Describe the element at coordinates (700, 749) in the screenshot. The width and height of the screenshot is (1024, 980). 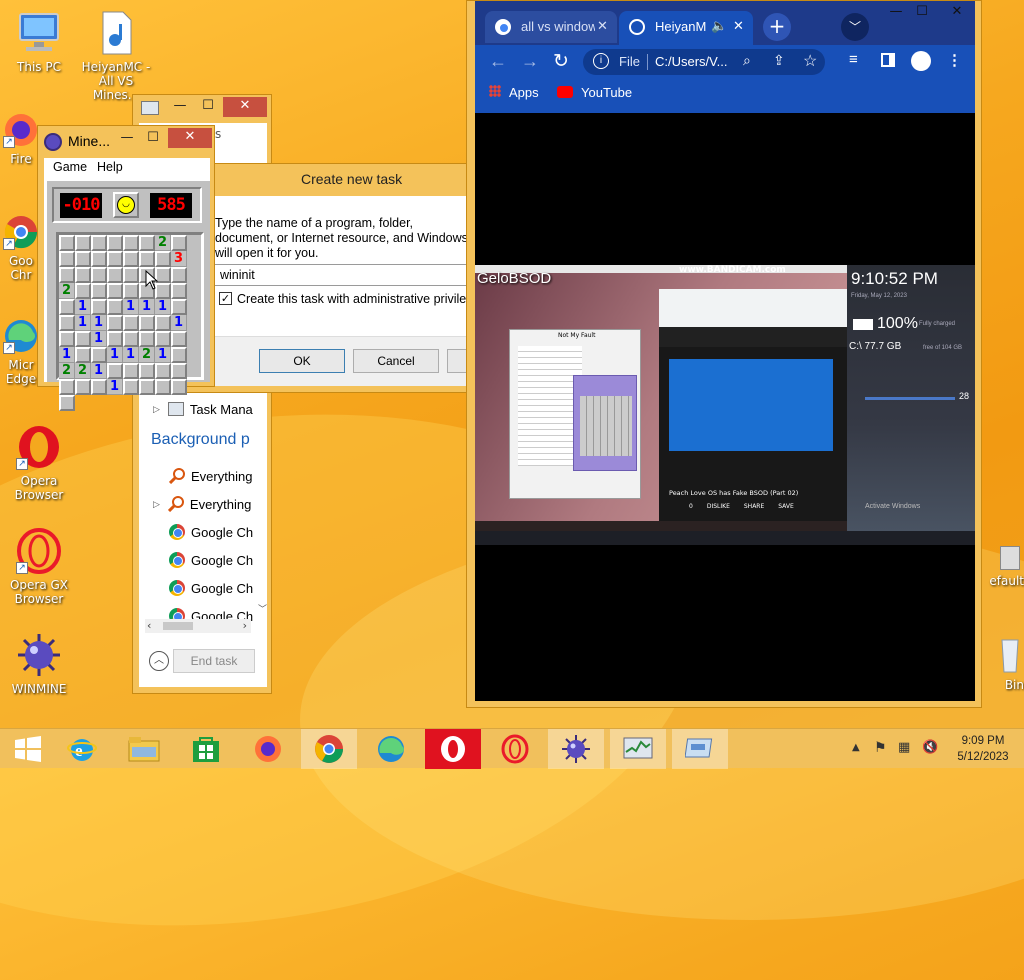
I see `taskbar-run-dialog` at that location.